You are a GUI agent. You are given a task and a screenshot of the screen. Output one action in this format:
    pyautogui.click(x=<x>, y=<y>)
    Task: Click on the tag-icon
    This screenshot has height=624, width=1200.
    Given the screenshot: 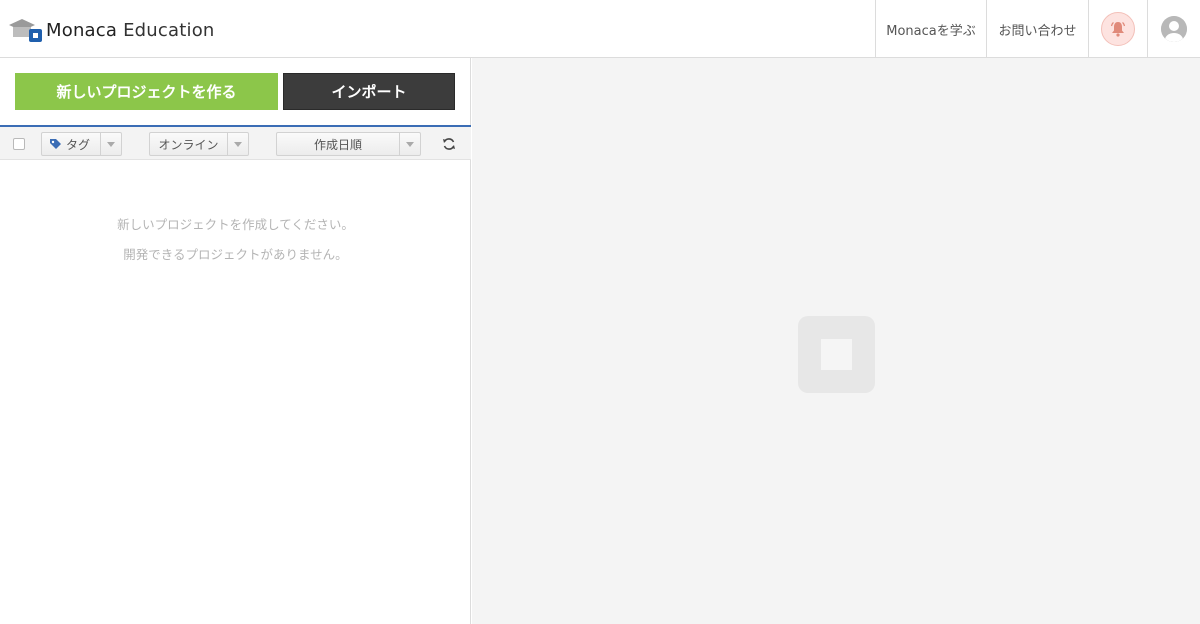 What is the action you would take?
    pyautogui.click(x=55, y=143)
    